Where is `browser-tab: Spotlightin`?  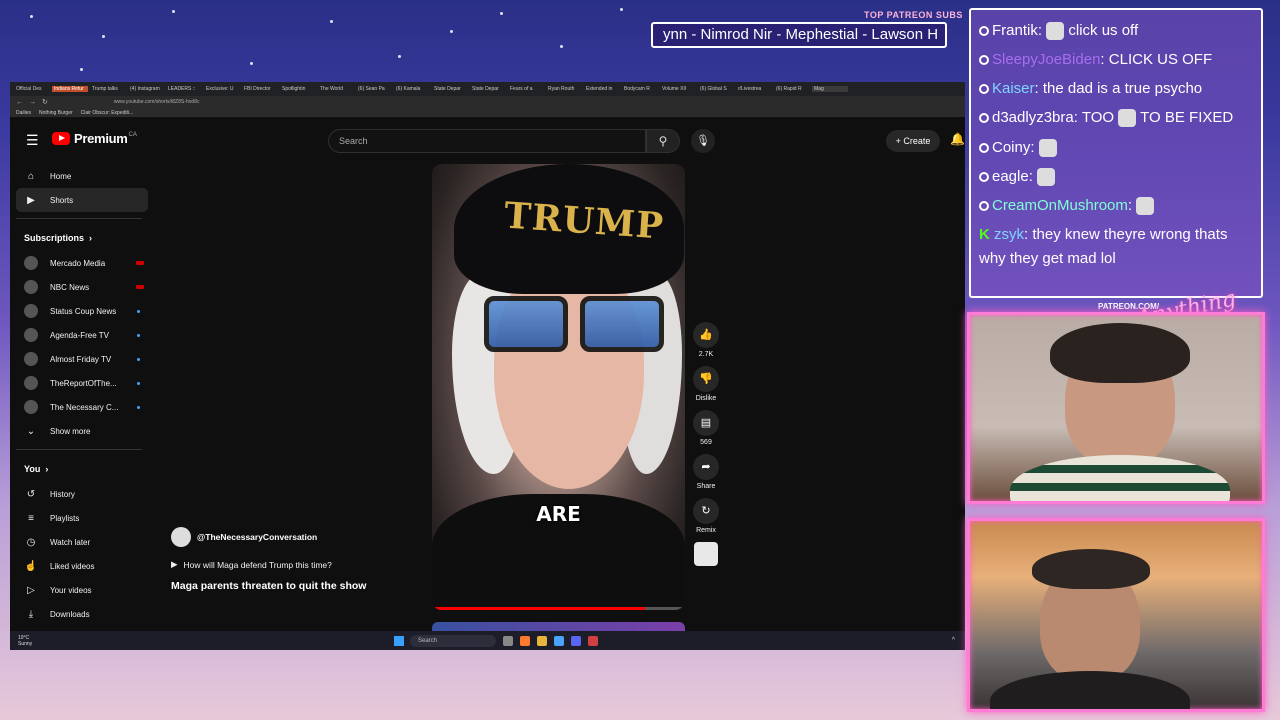 browser-tab: Spotlightin is located at coordinates (298, 89).